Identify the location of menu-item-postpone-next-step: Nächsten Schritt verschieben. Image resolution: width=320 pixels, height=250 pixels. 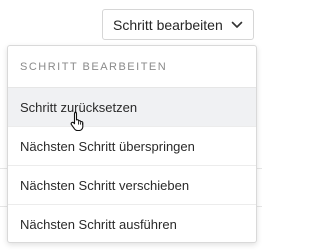
(132, 185).